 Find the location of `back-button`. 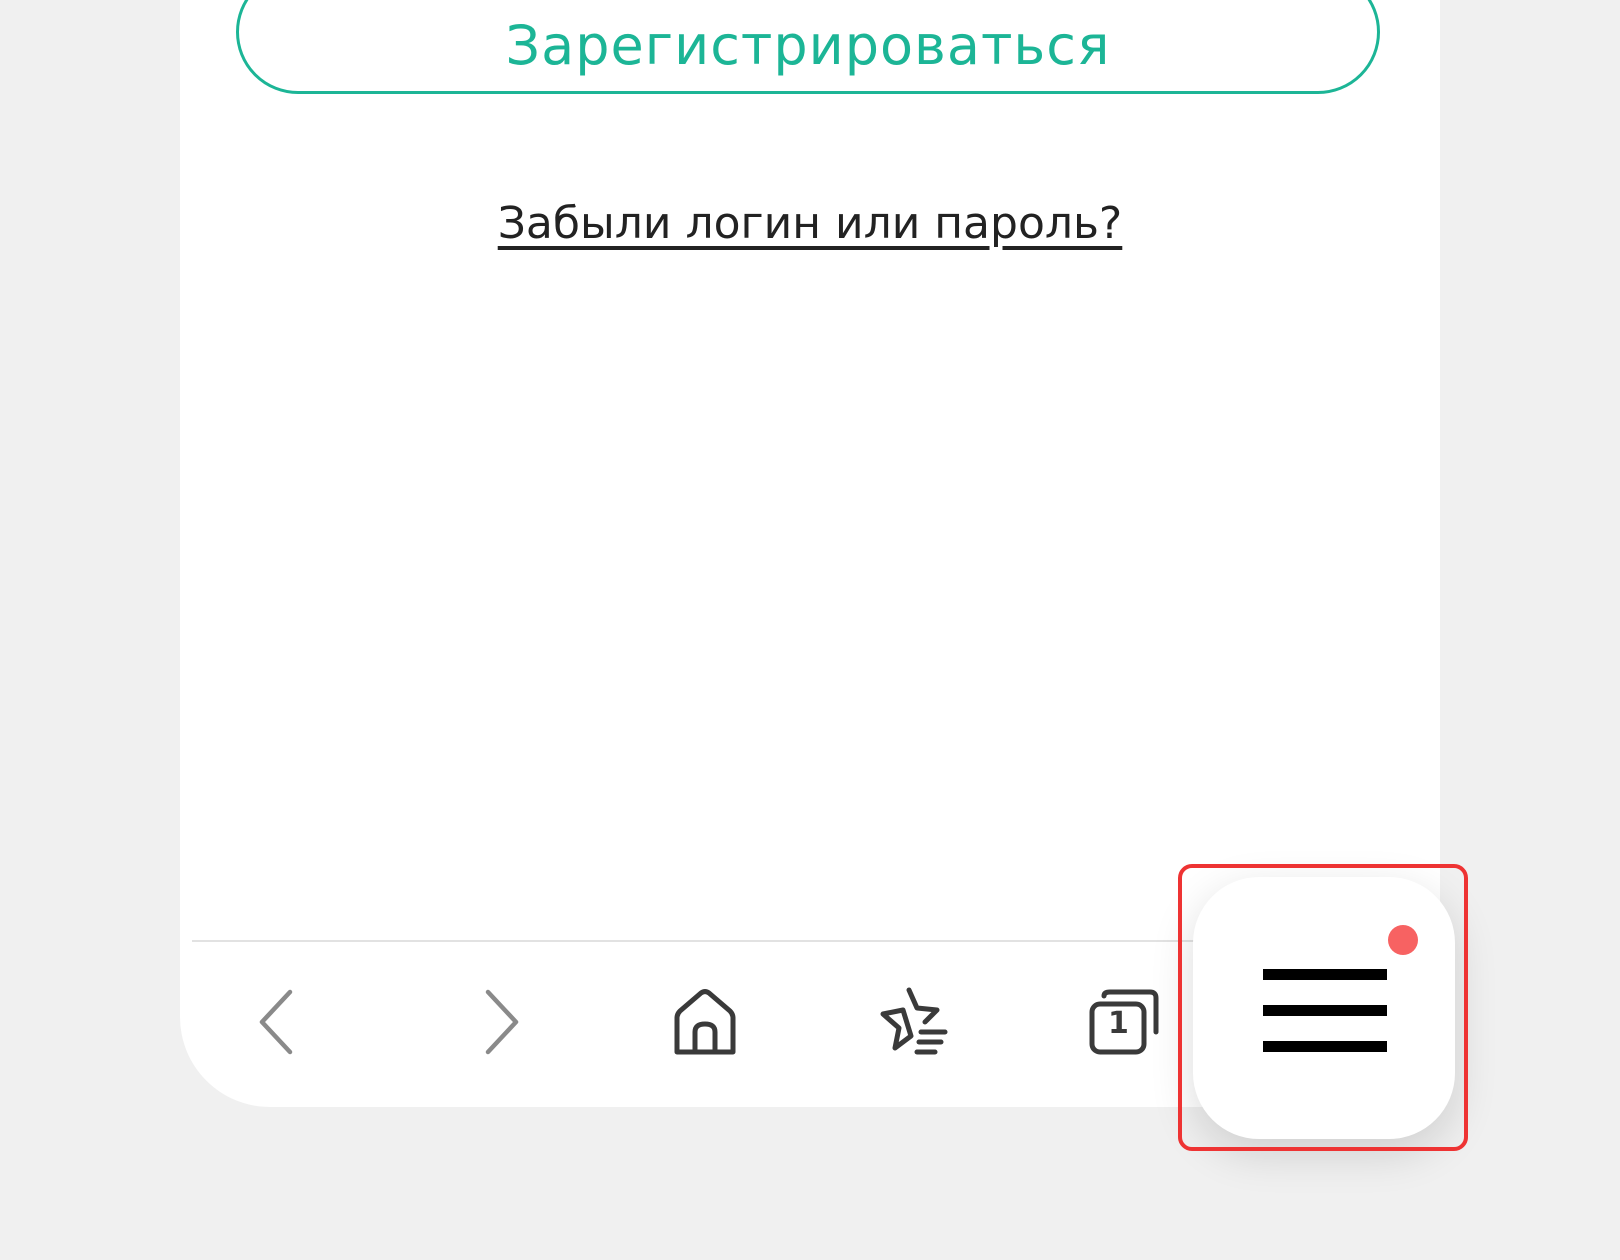

back-button is located at coordinates (281, 1022).